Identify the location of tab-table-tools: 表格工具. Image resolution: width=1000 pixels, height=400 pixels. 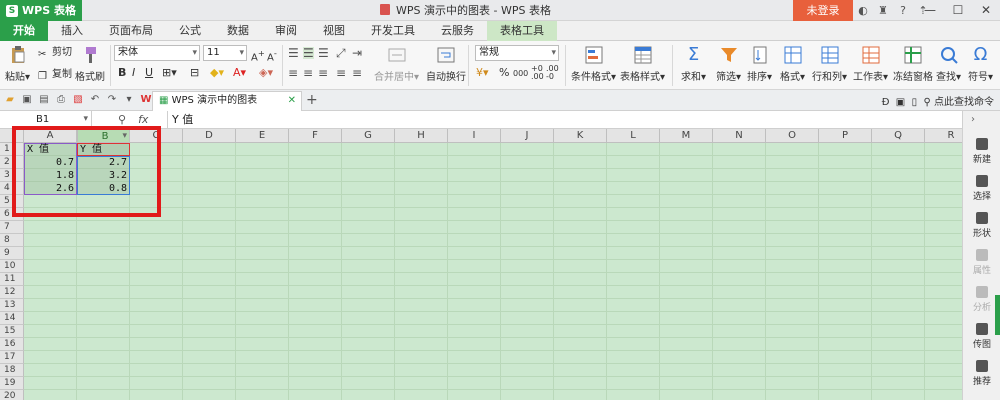
(522, 31).